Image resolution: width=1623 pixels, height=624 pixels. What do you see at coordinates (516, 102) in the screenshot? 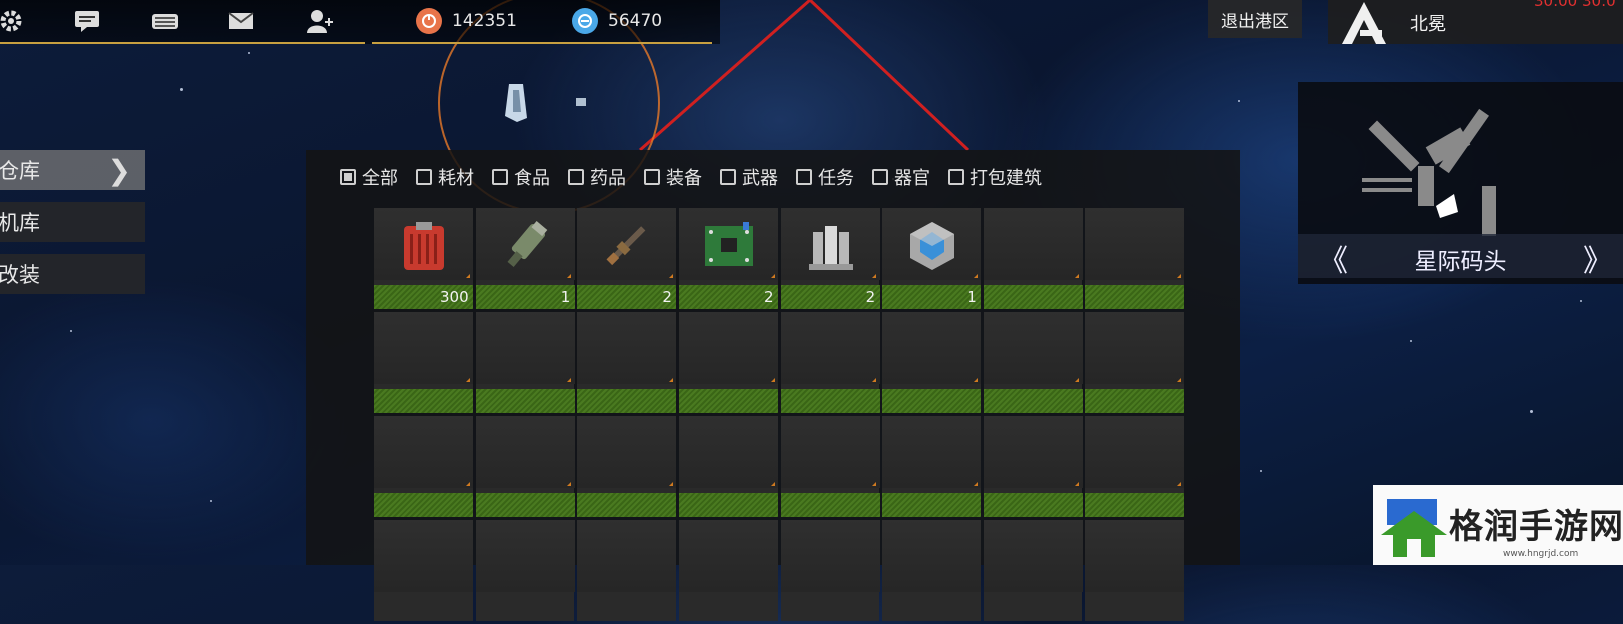
I see `player-ship` at bounding box center [516, 102].